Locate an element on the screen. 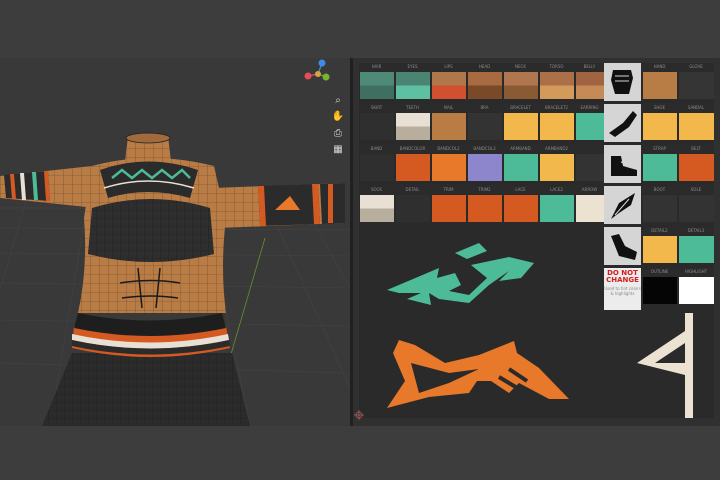  cream-motif is located at coordinates (689, 365).